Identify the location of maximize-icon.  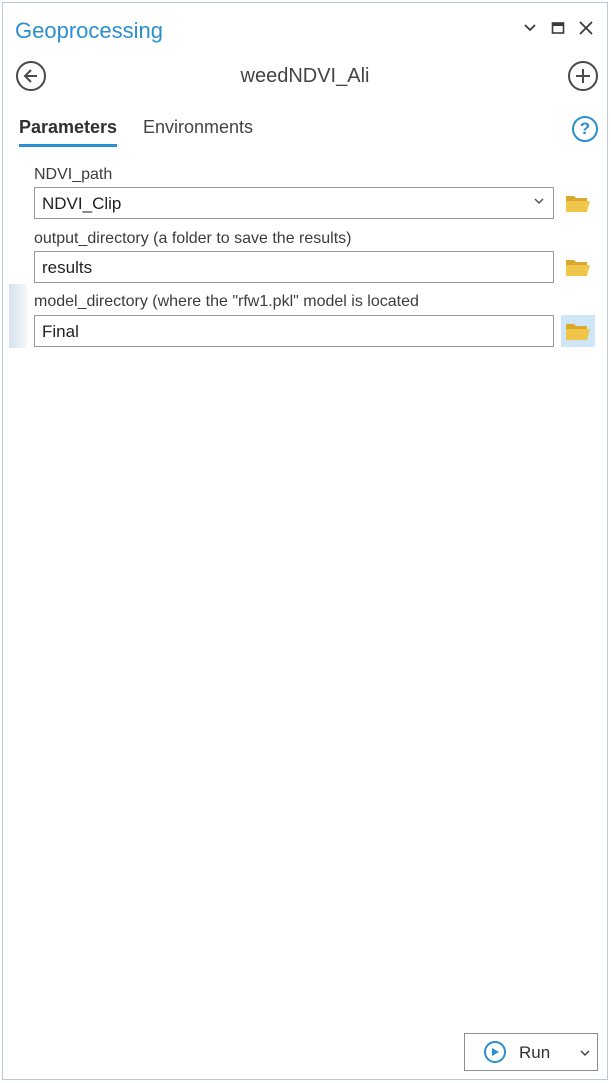
(558, 28).